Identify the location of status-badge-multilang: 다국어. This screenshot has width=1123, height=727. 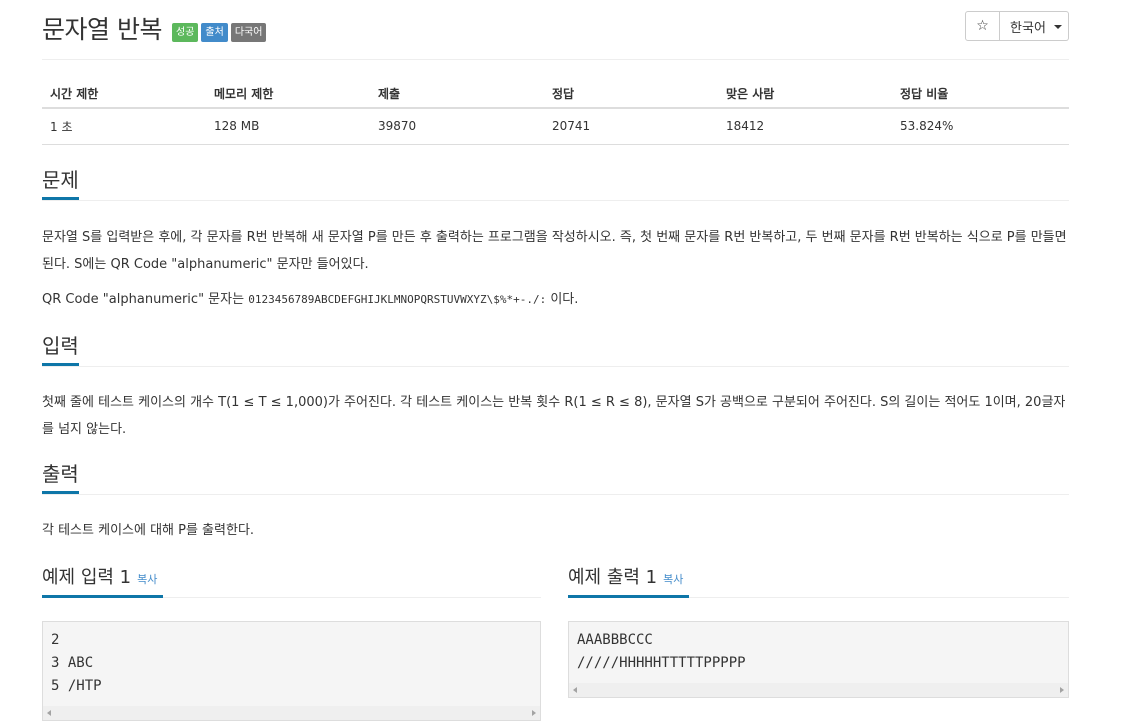
(248, 32).